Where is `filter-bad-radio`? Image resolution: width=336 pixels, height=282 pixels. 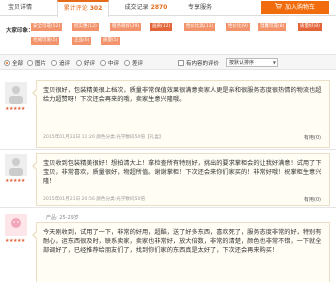
filter-bad-radio is located at coordinates (127, 63).